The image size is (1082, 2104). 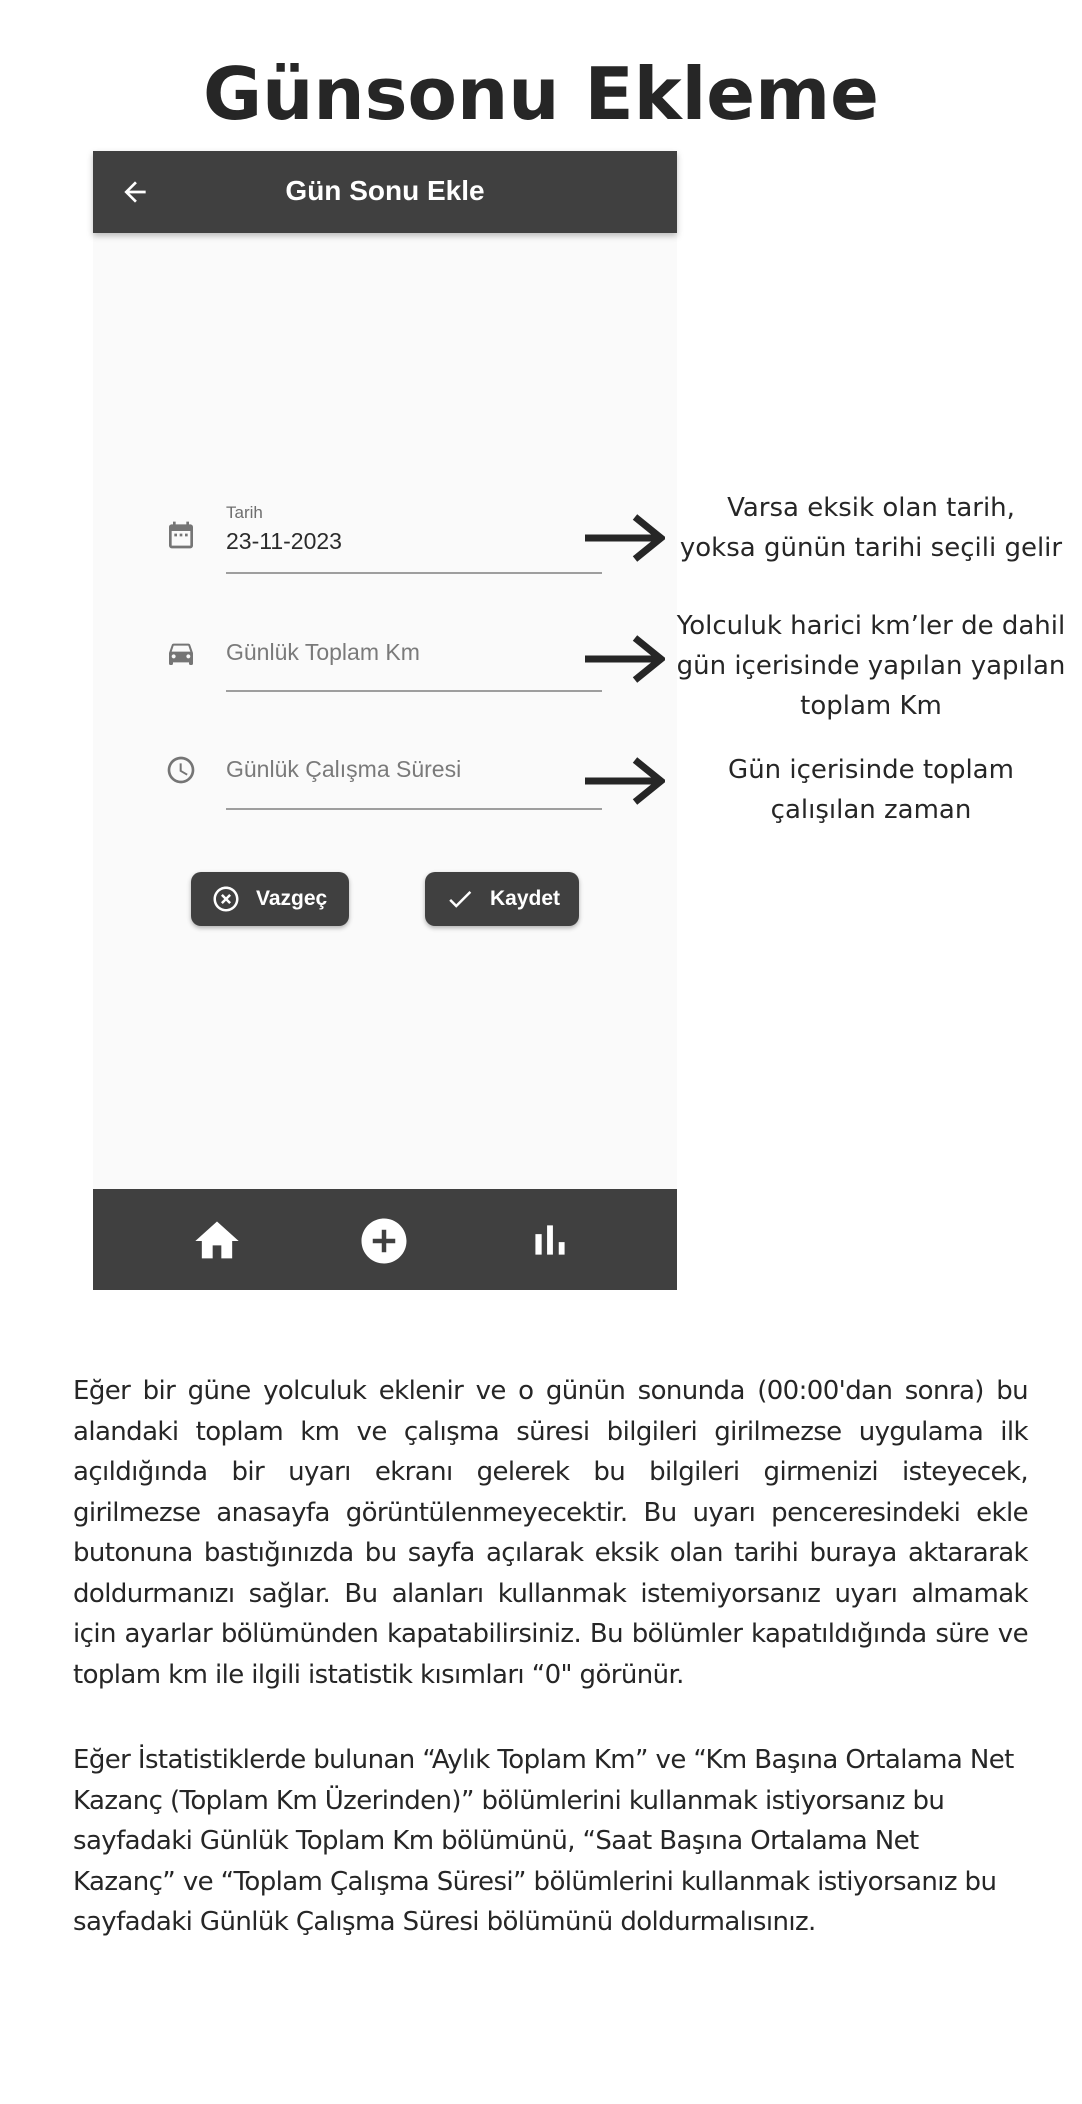 What do you see at coordinates (343, 769) in the screenshot?
I see `duration-input: Günlük Çalışma Süresi` at bounding box center [343, 769].